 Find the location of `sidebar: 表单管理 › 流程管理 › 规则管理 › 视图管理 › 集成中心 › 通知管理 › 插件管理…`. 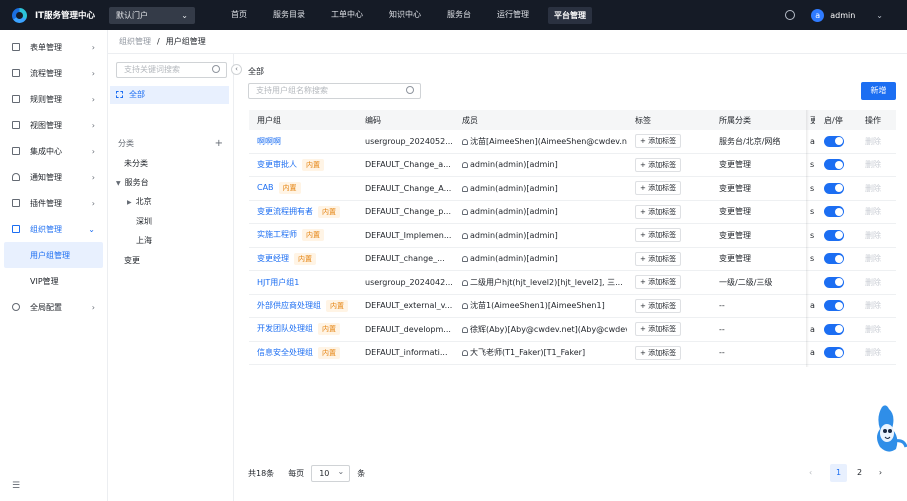

sidebar: 表单管理 › 流程管理 › 规则管理 › 视图管理 › 集成中心 › 通知管理 › 插件管理… is located at coordinates (54, 265).